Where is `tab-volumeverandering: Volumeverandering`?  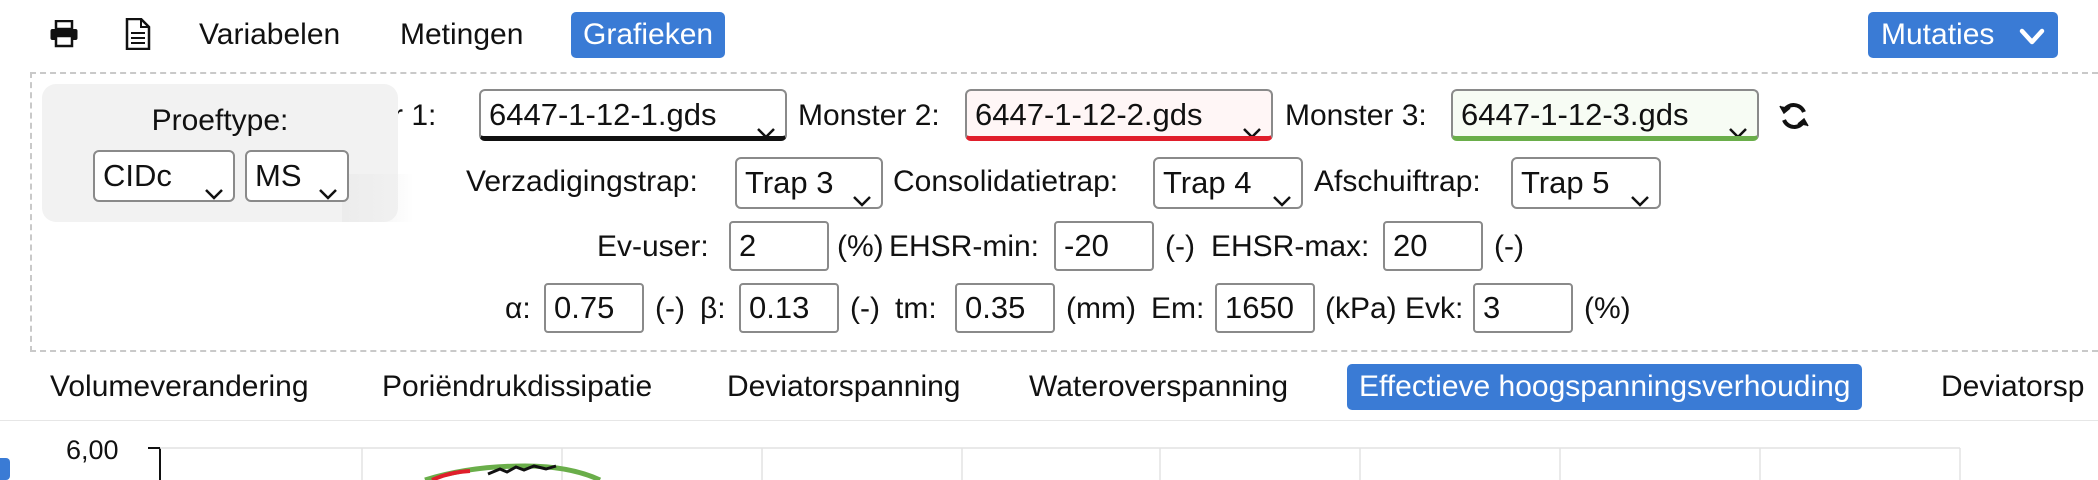
tab-volumeverandering: Volumeverandering is located at coordinates (179, 387).